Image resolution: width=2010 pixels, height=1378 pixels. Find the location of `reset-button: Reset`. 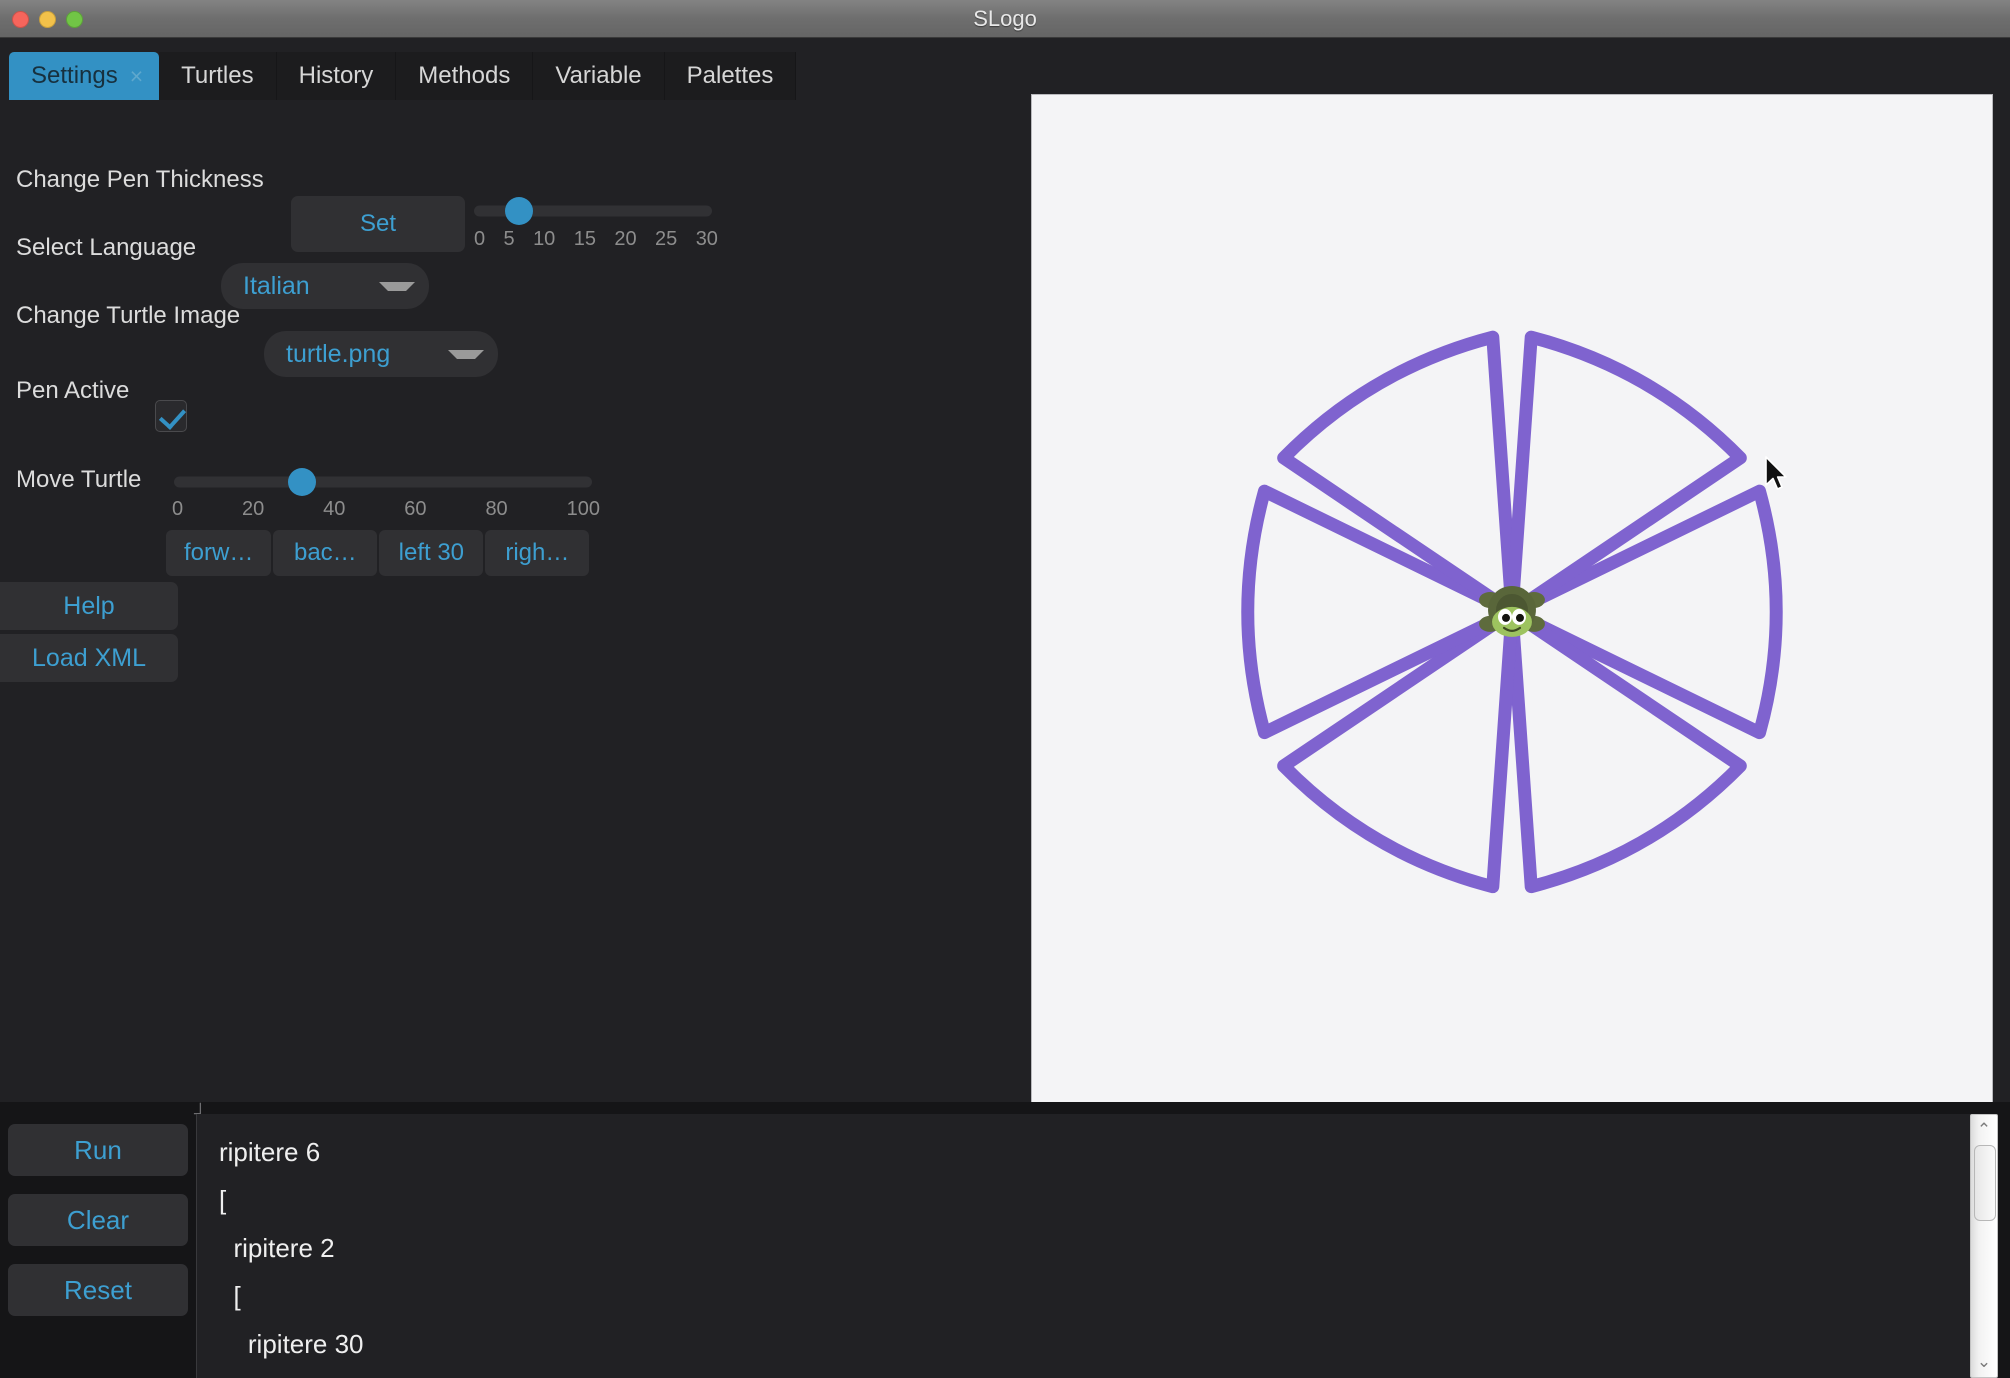

reset-button: Reset is located at coordinates (98, 1290).